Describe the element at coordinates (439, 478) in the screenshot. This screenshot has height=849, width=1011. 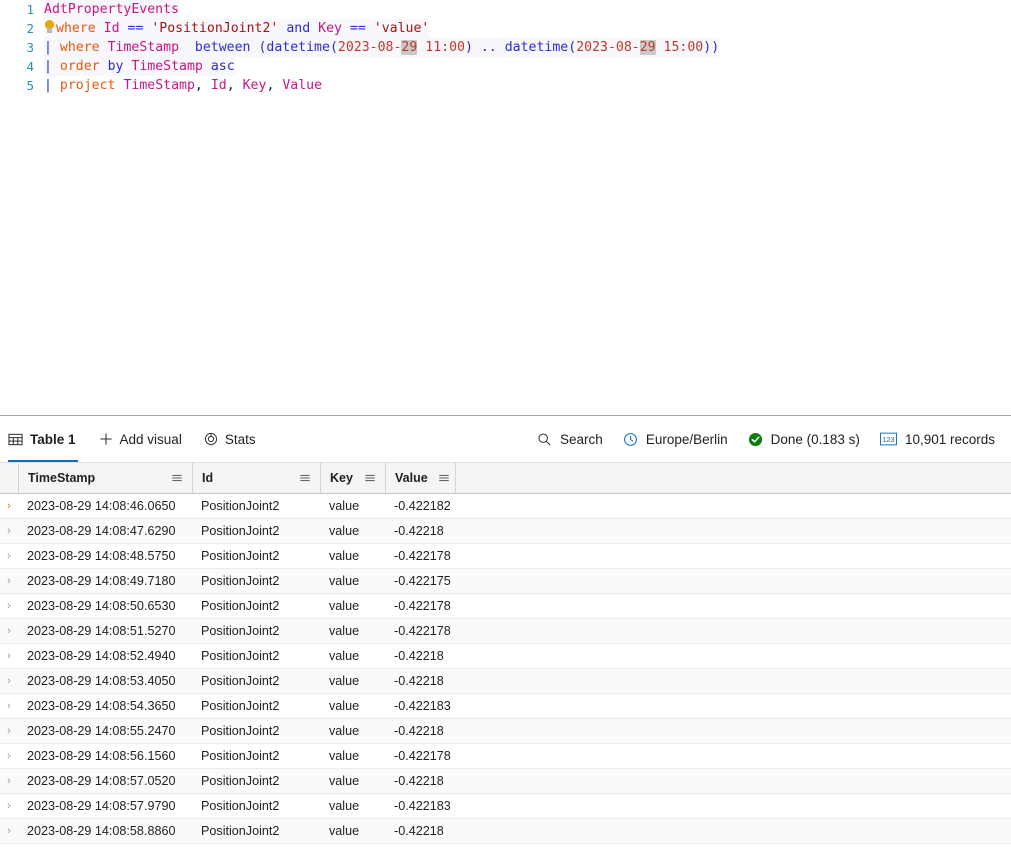
I see `column-menu-icon-value` at that location.